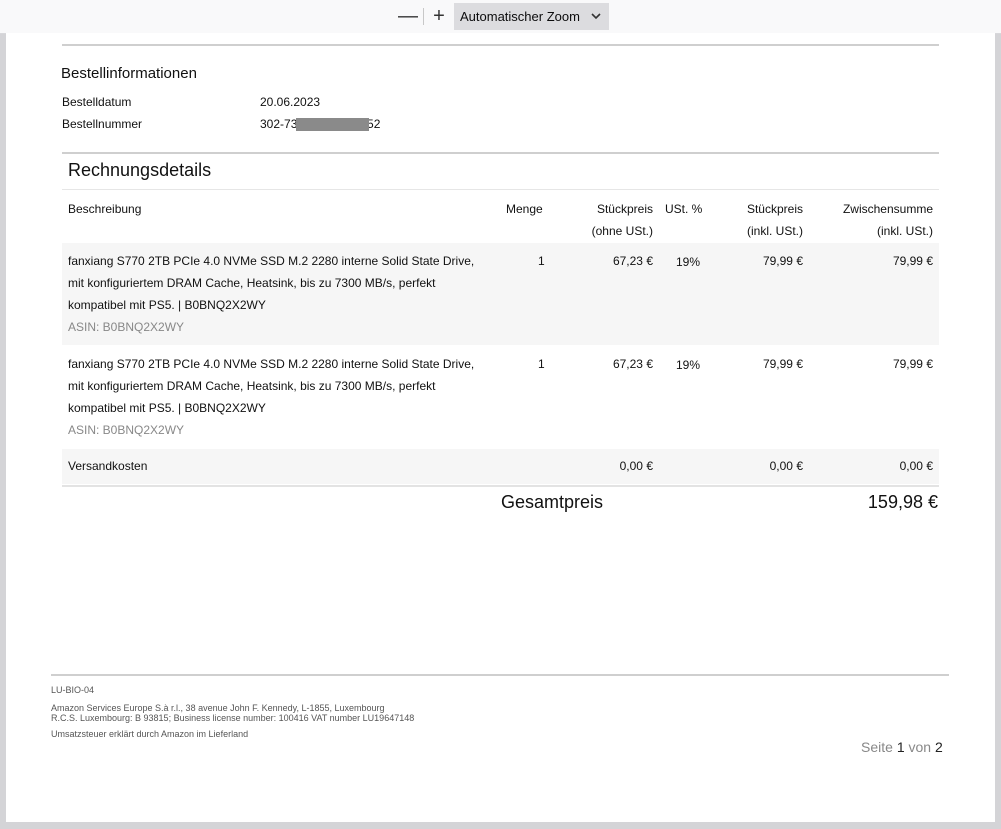  What do you see at coordinates (877, 747) in the screenshot?
I see `page-word: Seite` at bounding box center [877, 747].